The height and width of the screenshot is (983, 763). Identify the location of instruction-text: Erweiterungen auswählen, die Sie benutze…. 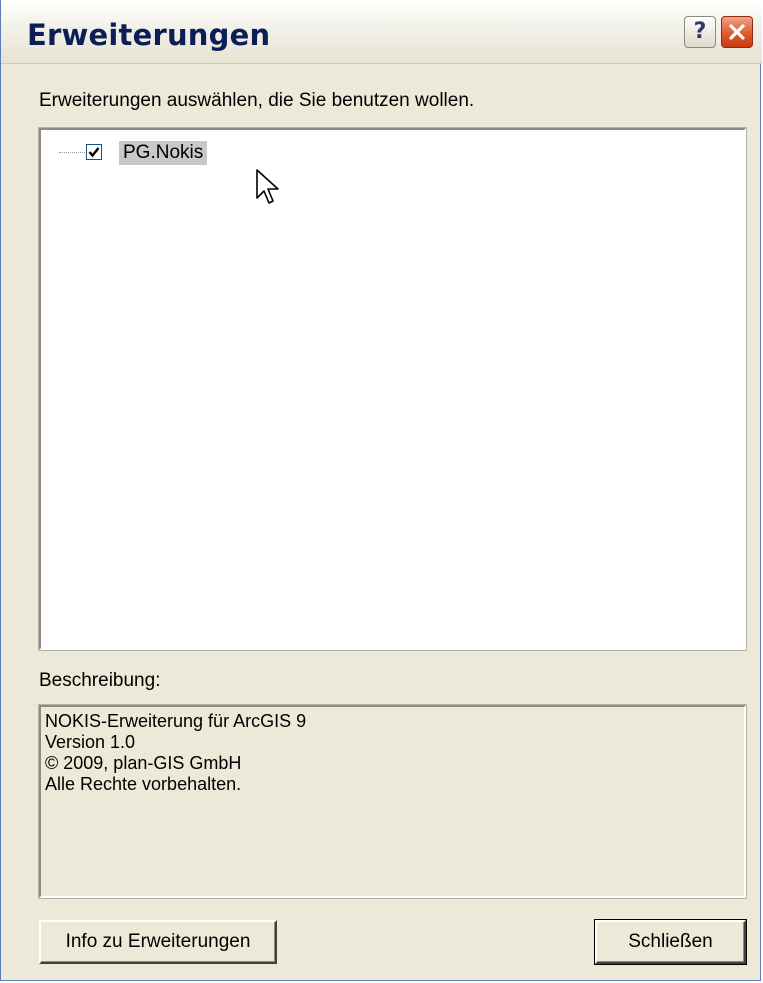
(257, 100).